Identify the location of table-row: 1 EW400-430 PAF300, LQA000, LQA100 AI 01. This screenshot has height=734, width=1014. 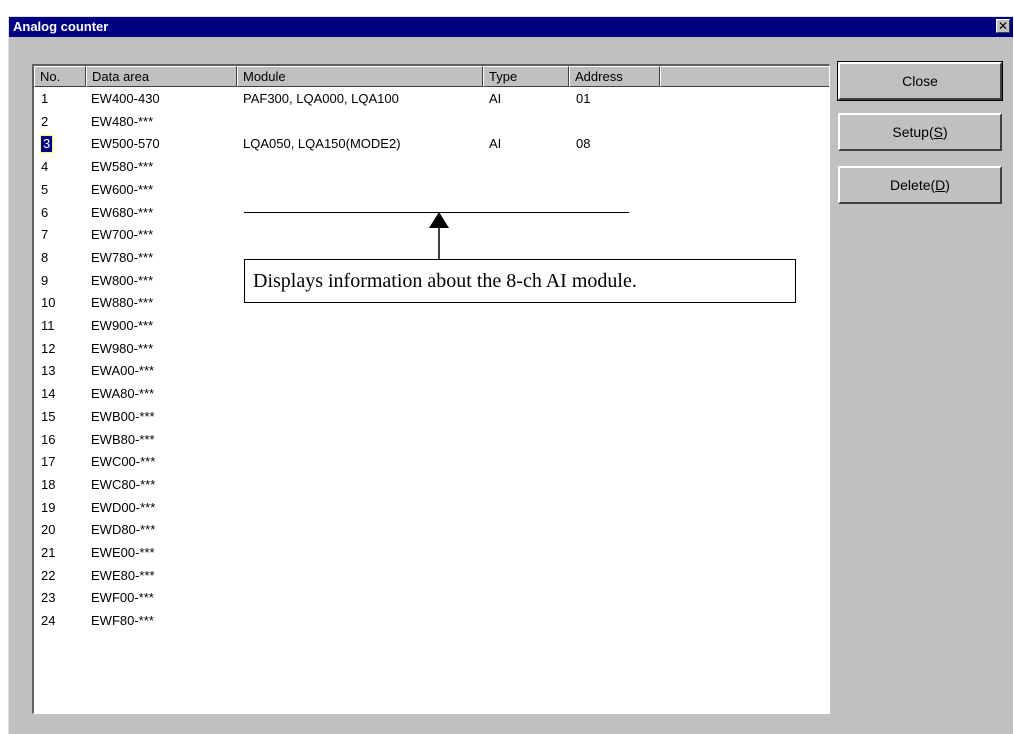
(431, 99).